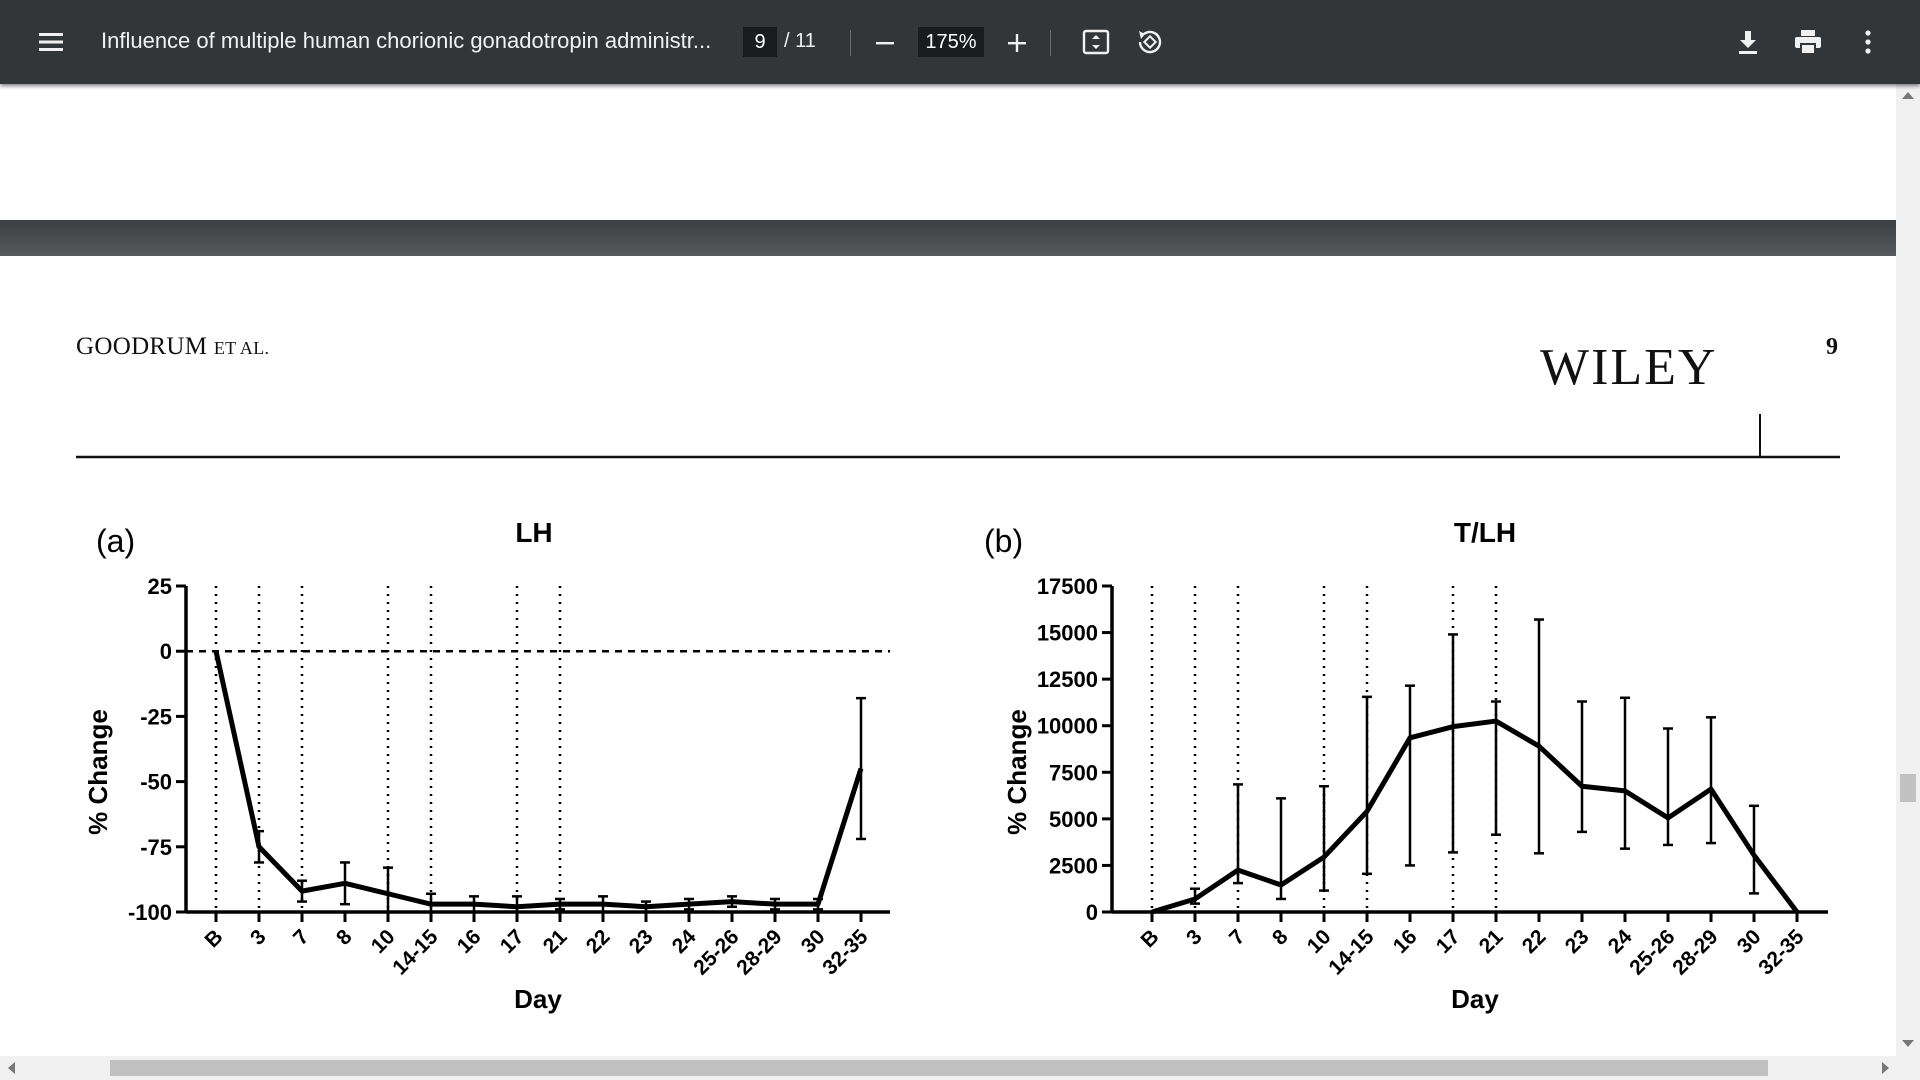 Image resolution: width=1920 pixels, height=1080 pixels. Describe the element at coordinates (51, 42) in the screenshot. I see `hamburger-menu-icon` at that location.